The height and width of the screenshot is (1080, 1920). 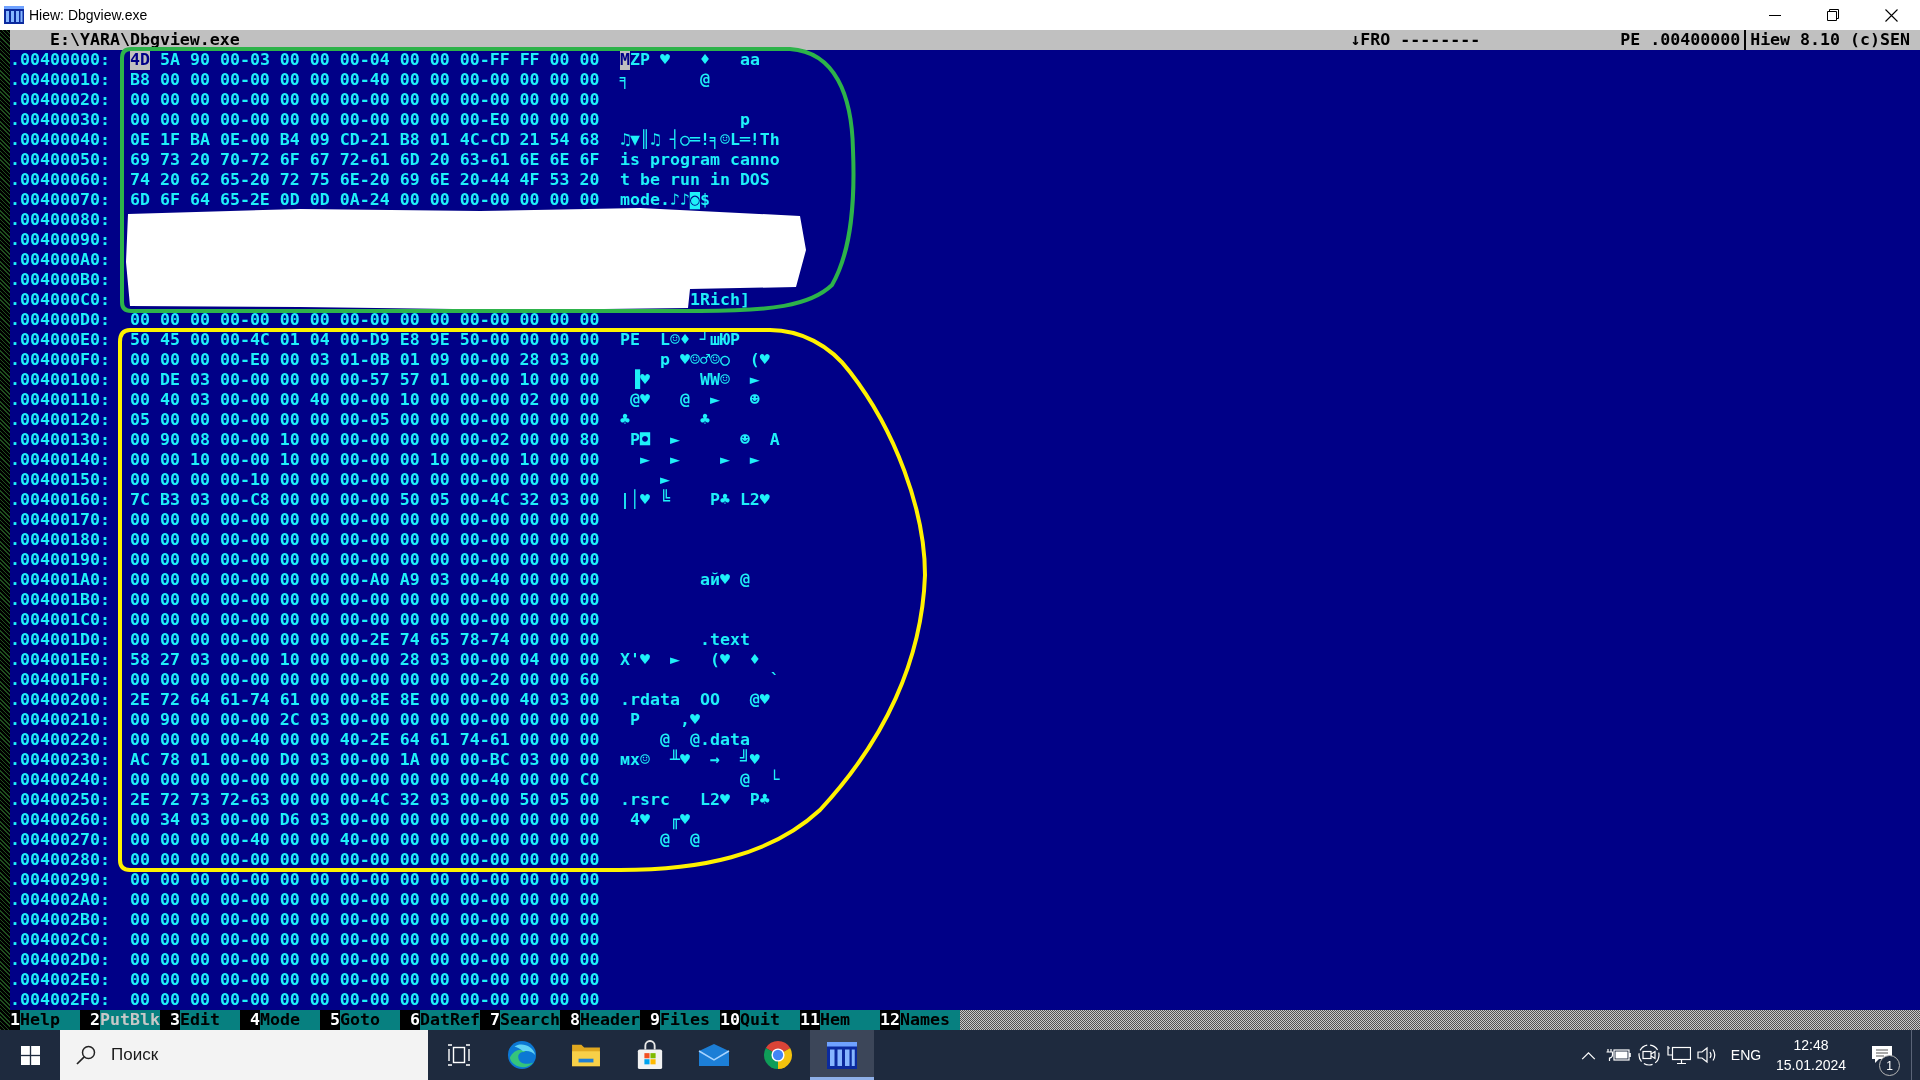 I want to click on address-label: .00400200:, so click(x=60, y=700).